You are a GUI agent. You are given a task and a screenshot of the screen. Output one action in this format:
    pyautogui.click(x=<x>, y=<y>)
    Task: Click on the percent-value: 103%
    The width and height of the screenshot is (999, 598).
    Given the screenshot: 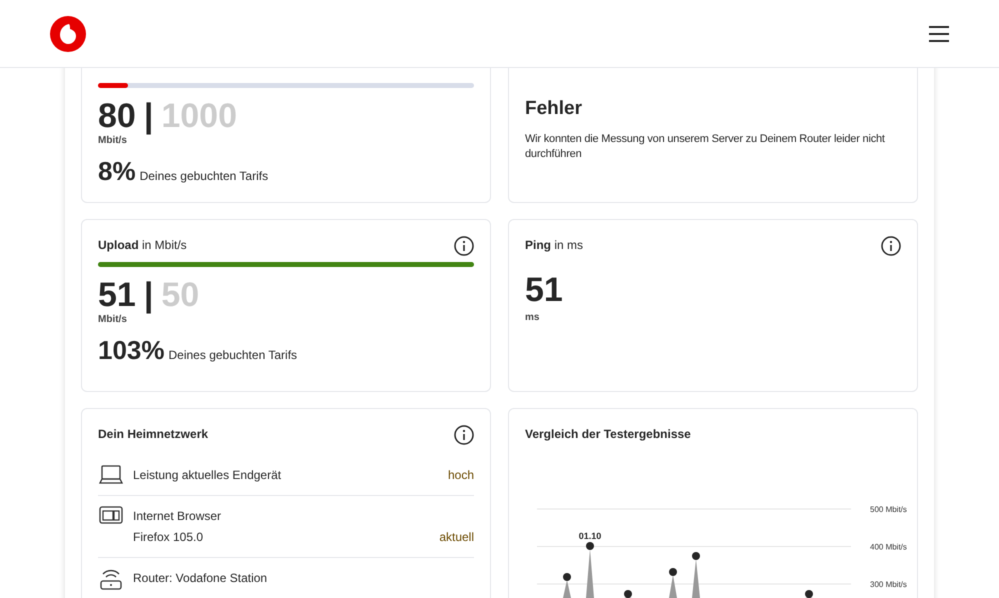 What is the action you would take?
    pyautogui.click(x=131, y=350)
    